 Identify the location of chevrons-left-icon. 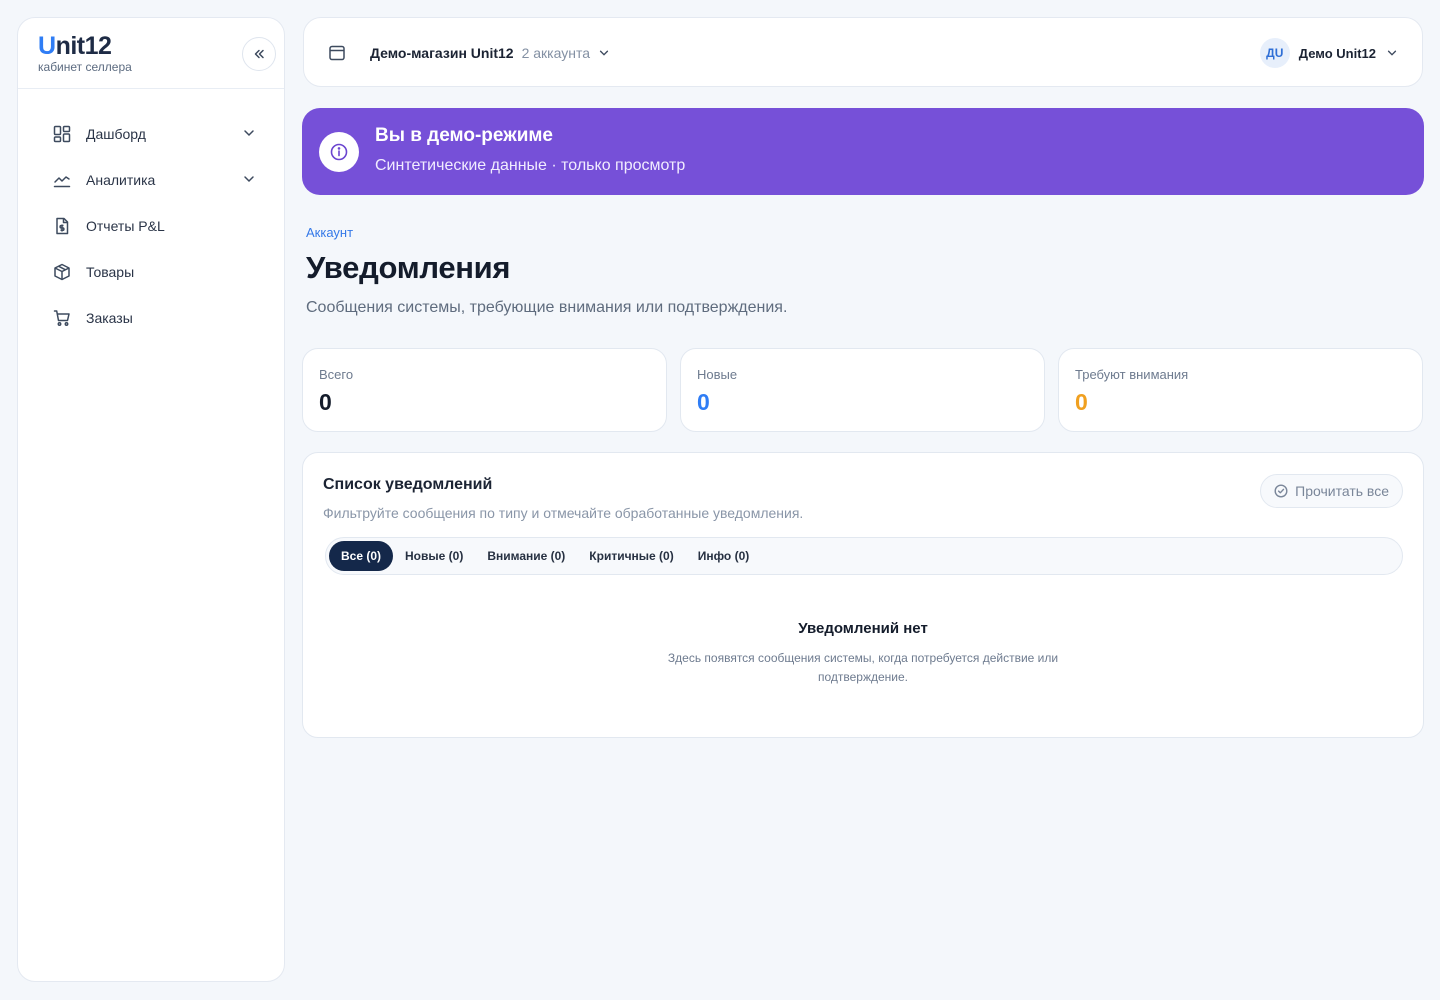
(259, 54).